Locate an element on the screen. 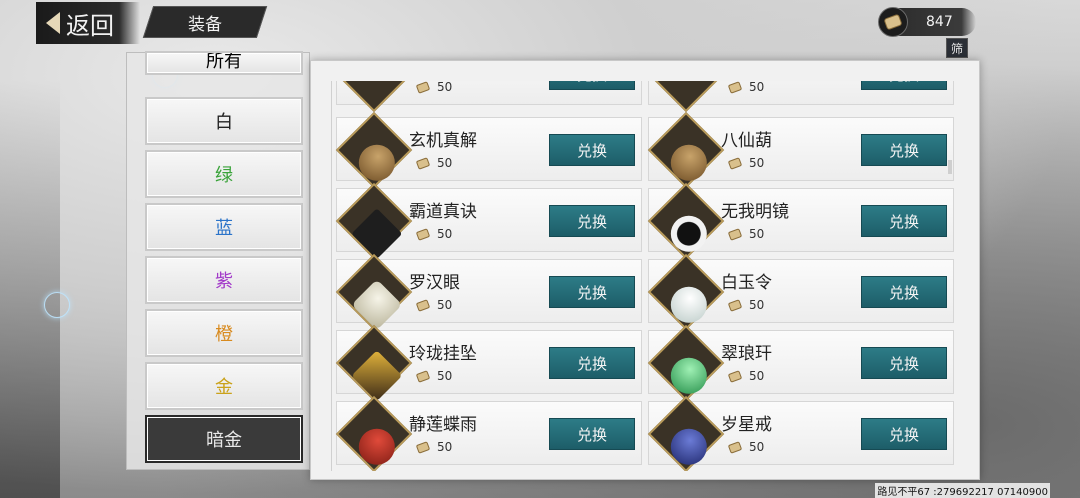 This screenshot has width=1080, height=498. tab-purple: 紫 is located at coordinates (224, 280).